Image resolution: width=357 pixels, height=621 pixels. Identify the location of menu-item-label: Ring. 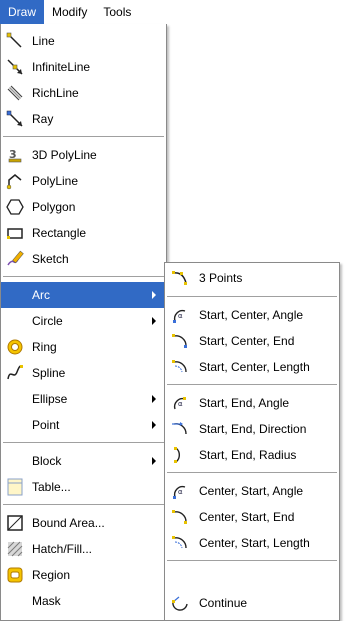
(44, 347).